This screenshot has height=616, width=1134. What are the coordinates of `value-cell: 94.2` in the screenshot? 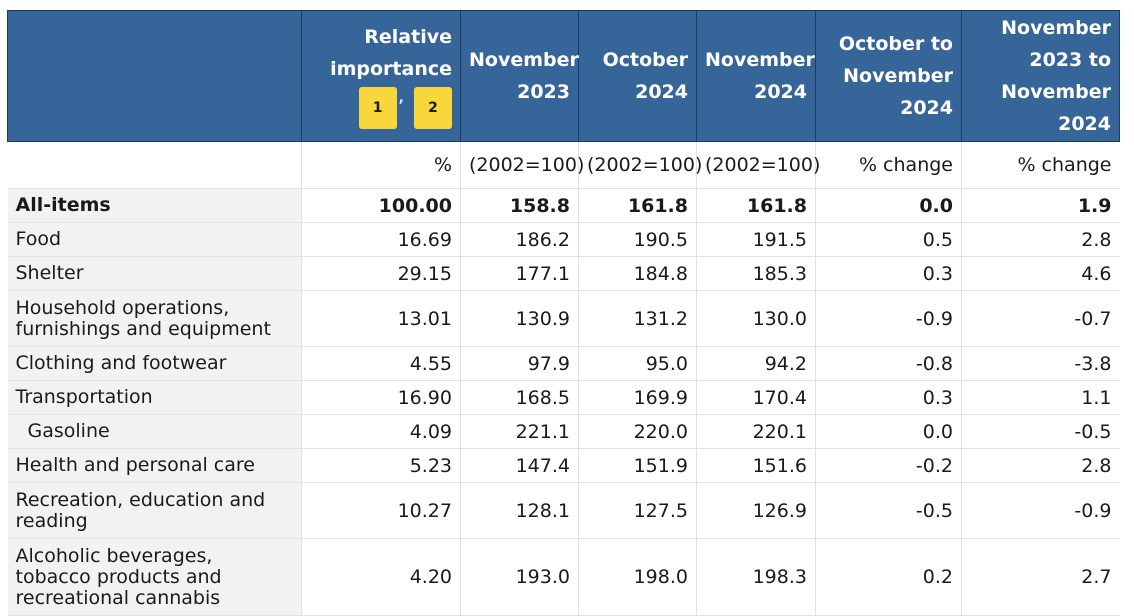 It's located at (756, 363).